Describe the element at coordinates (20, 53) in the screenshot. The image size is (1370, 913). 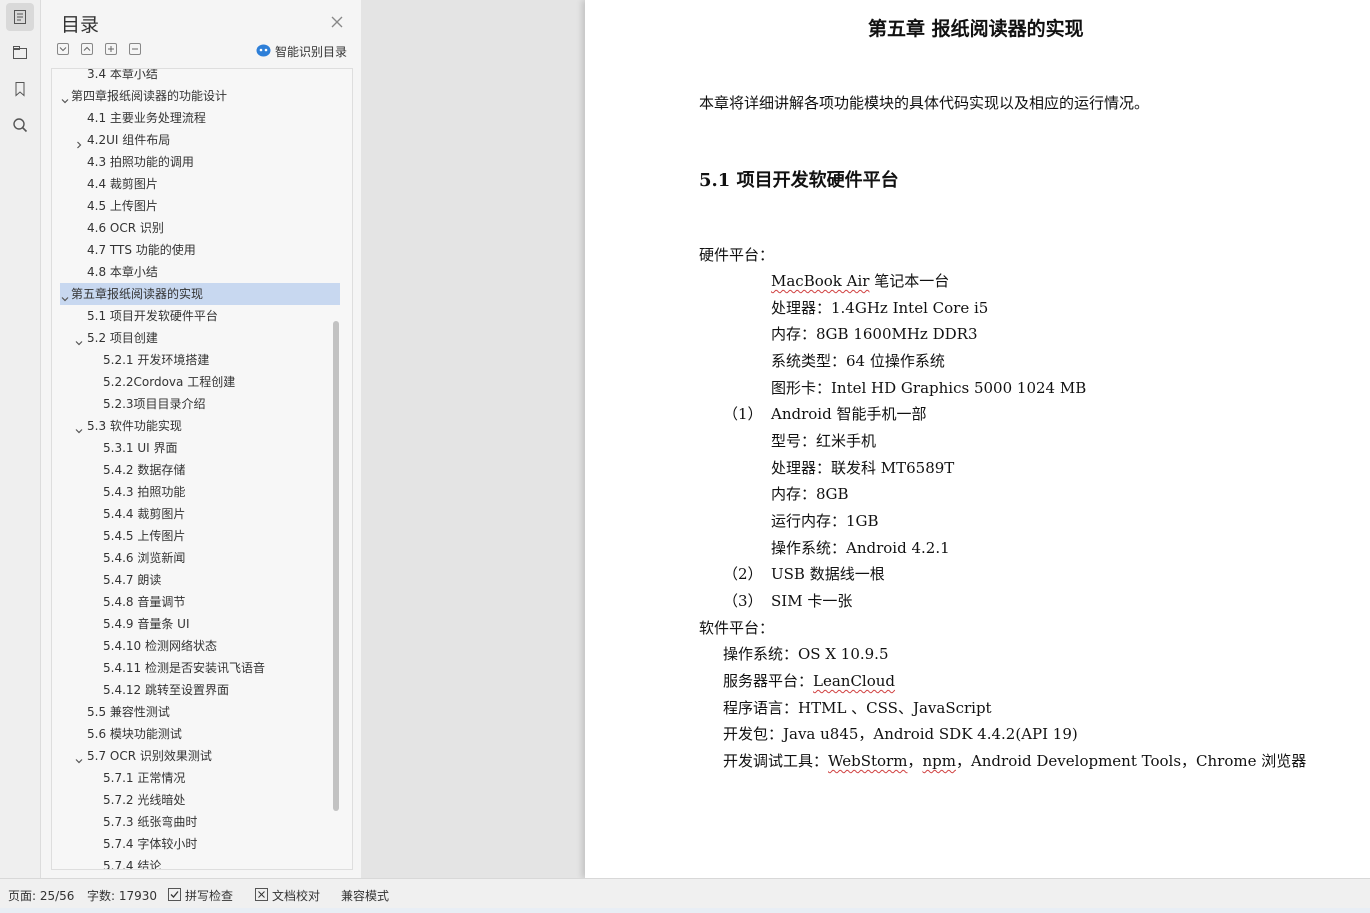
I see `navigation-pane-icon` at that location.